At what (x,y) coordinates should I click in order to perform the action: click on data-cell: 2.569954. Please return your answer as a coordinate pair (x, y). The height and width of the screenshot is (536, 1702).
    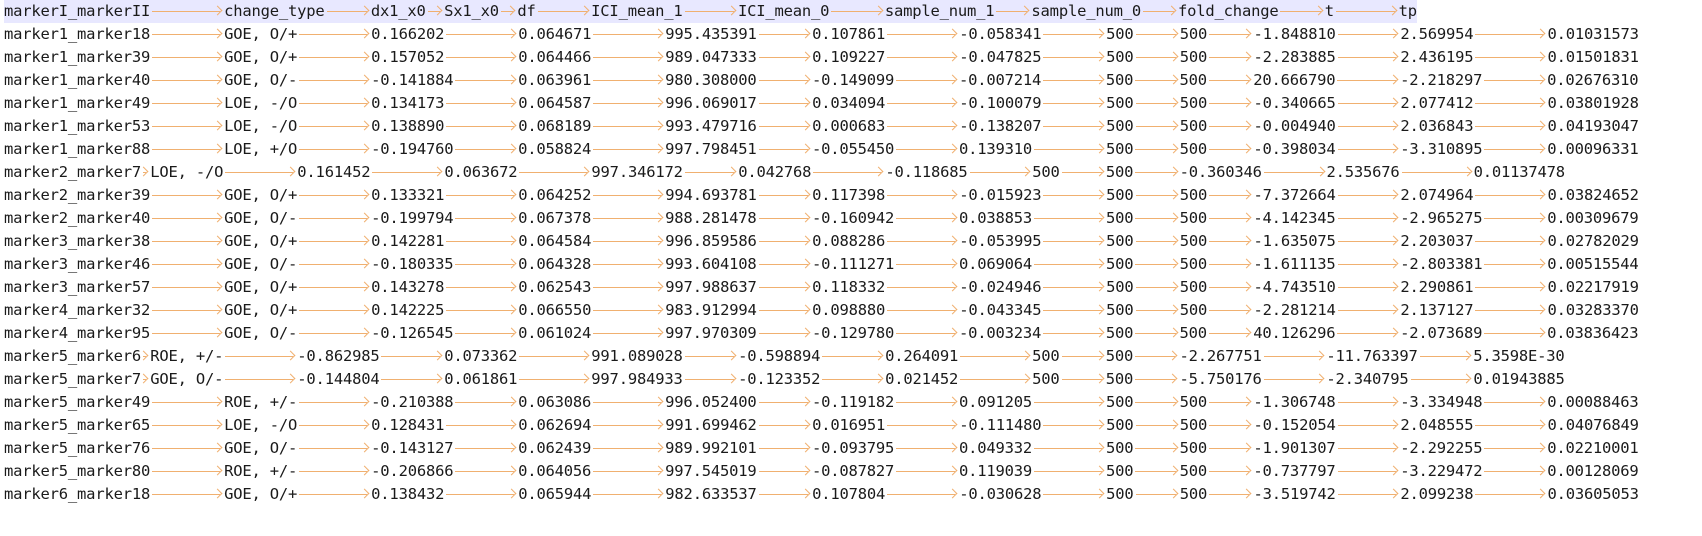
    Looking at the image, I should click on (1437, 34).